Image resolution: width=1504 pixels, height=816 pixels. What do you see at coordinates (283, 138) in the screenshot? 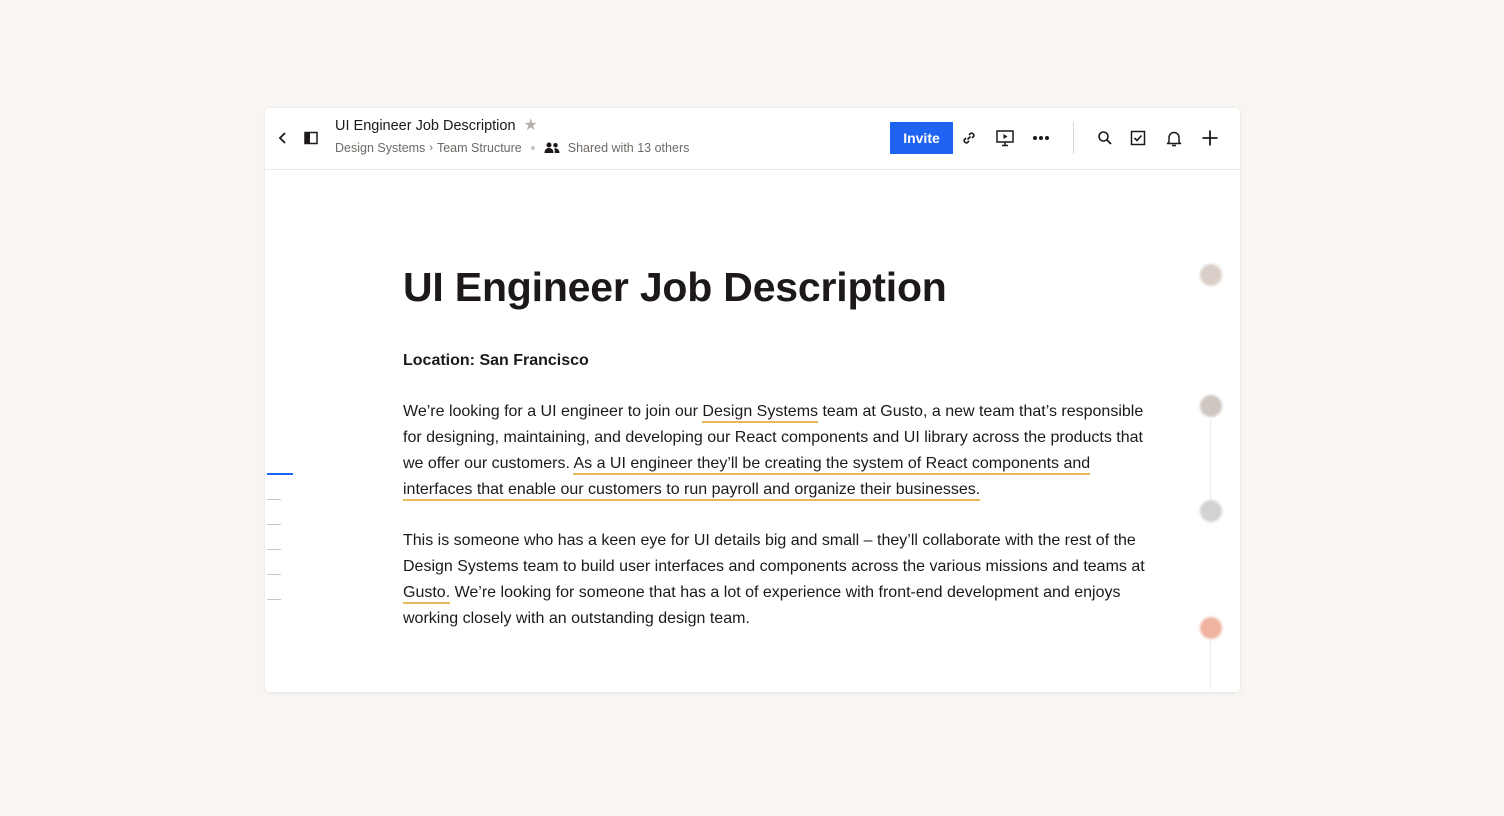
I see `chevron-left-icon` at bounding box center [283, 138].